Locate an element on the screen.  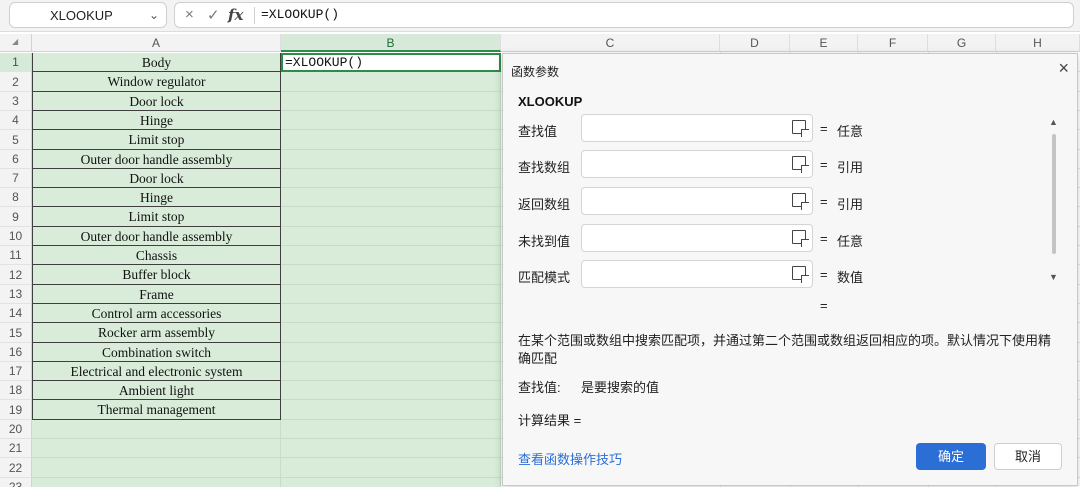
cell-a: Control arm accessories is located at coordinates (156, 313).